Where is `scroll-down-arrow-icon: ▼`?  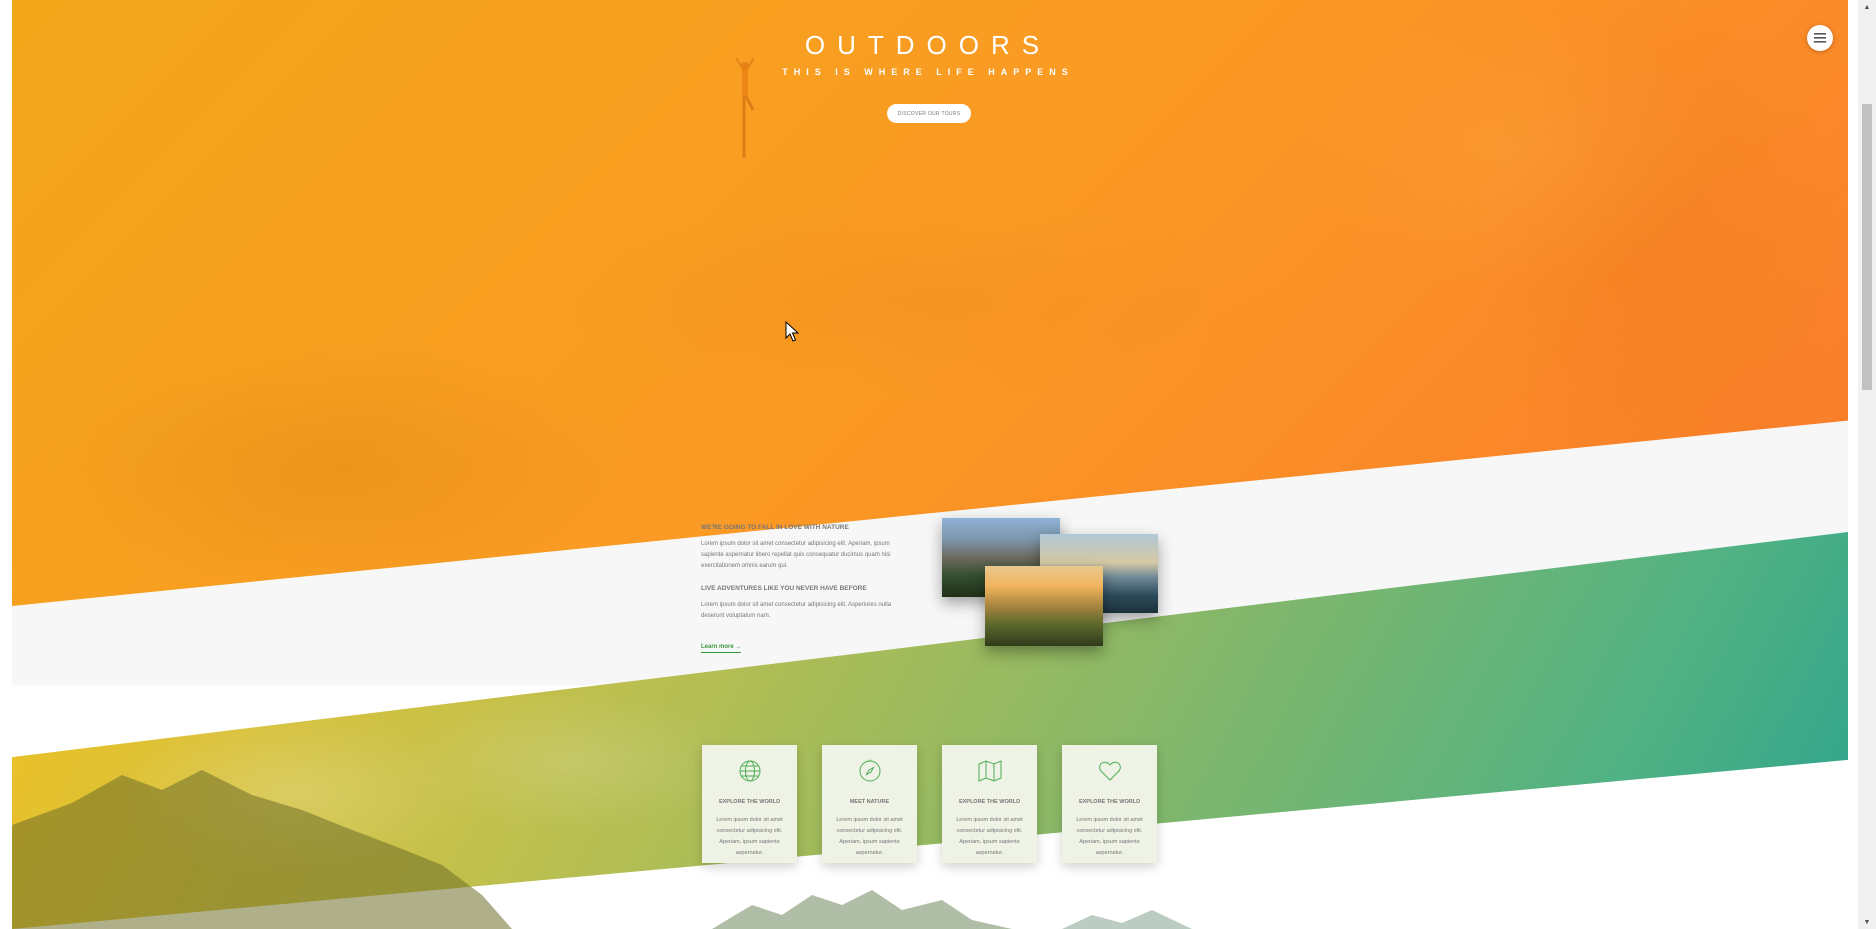 scroll-down-arrow-icon: ▼ is located at coordinates (1867, 922).